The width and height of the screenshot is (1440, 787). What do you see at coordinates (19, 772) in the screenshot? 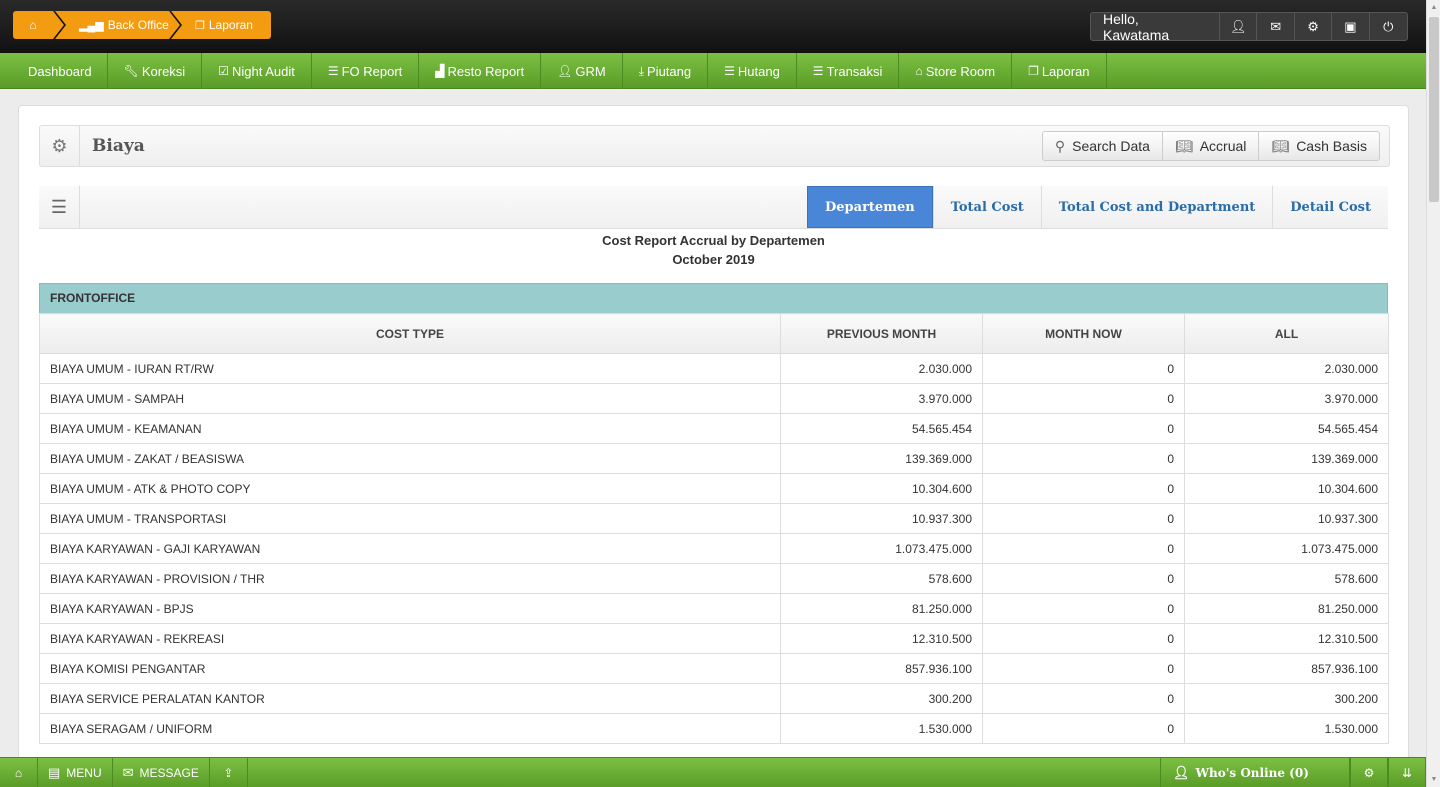
I see `home-button: ⌂` at bounding box center [19, 772].